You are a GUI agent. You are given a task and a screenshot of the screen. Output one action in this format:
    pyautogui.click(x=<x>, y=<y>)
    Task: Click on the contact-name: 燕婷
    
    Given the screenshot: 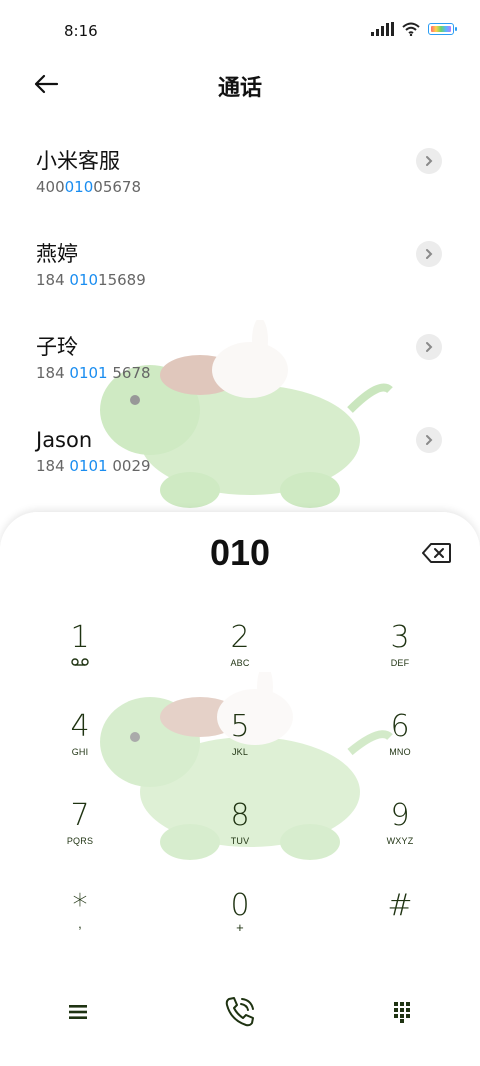 What is the action you would take?
    pyautogui.click(x=57, y=254)
    